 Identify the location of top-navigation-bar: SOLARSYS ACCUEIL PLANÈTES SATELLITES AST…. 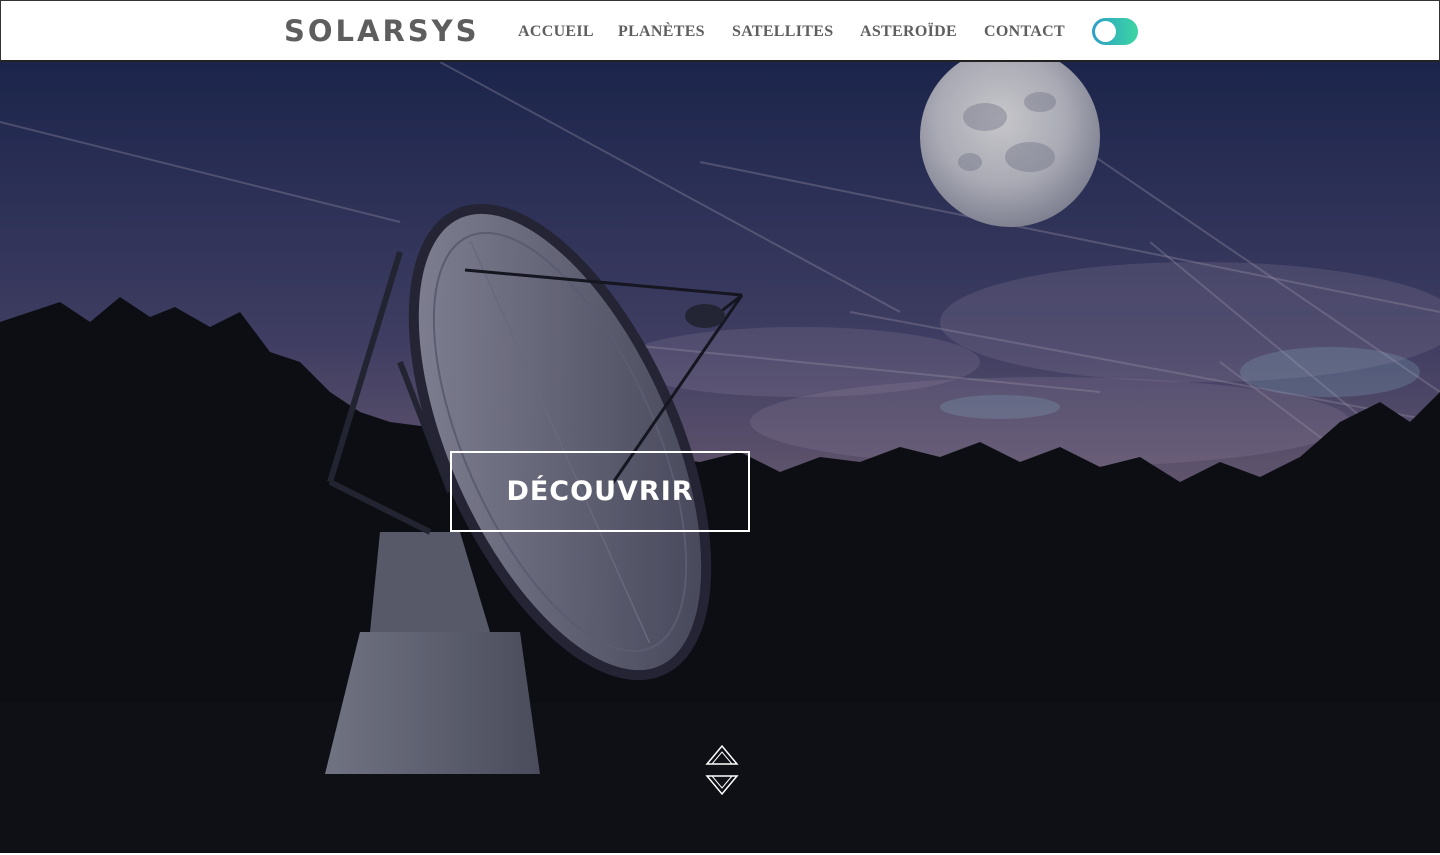
(720, 31).